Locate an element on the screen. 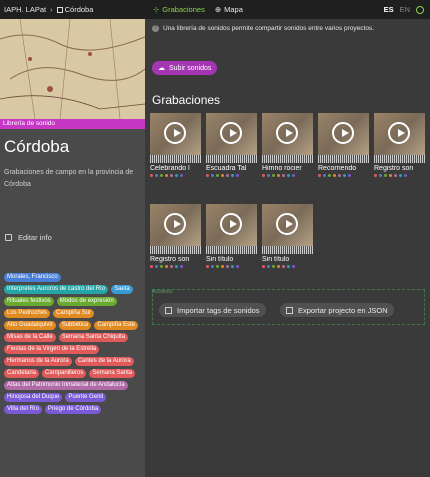 The image size is (430, 477). nav-recordings: ⊹ Grabaciones is located at coordinates (179, 9).